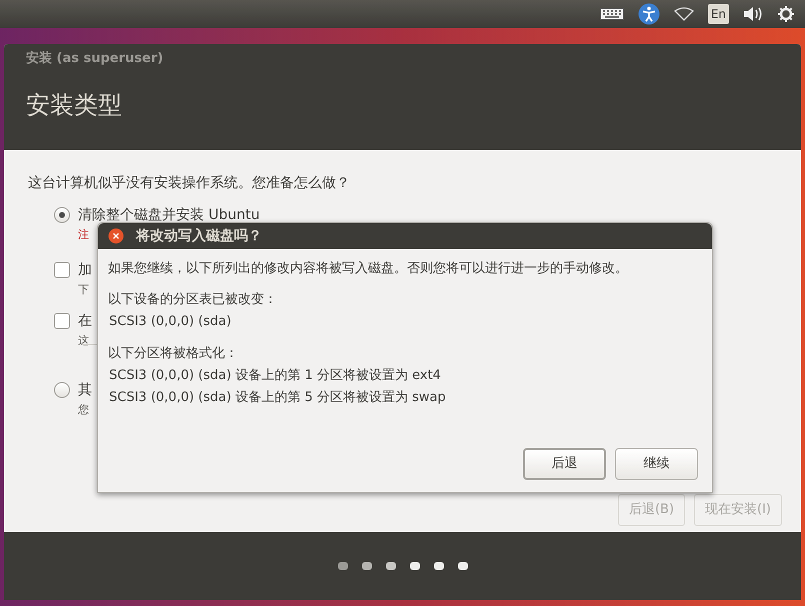 The image size is (805, 606). Describe the element at coordinates (649, 14) in the screenshot. I see `accessibility-icon` at that location.